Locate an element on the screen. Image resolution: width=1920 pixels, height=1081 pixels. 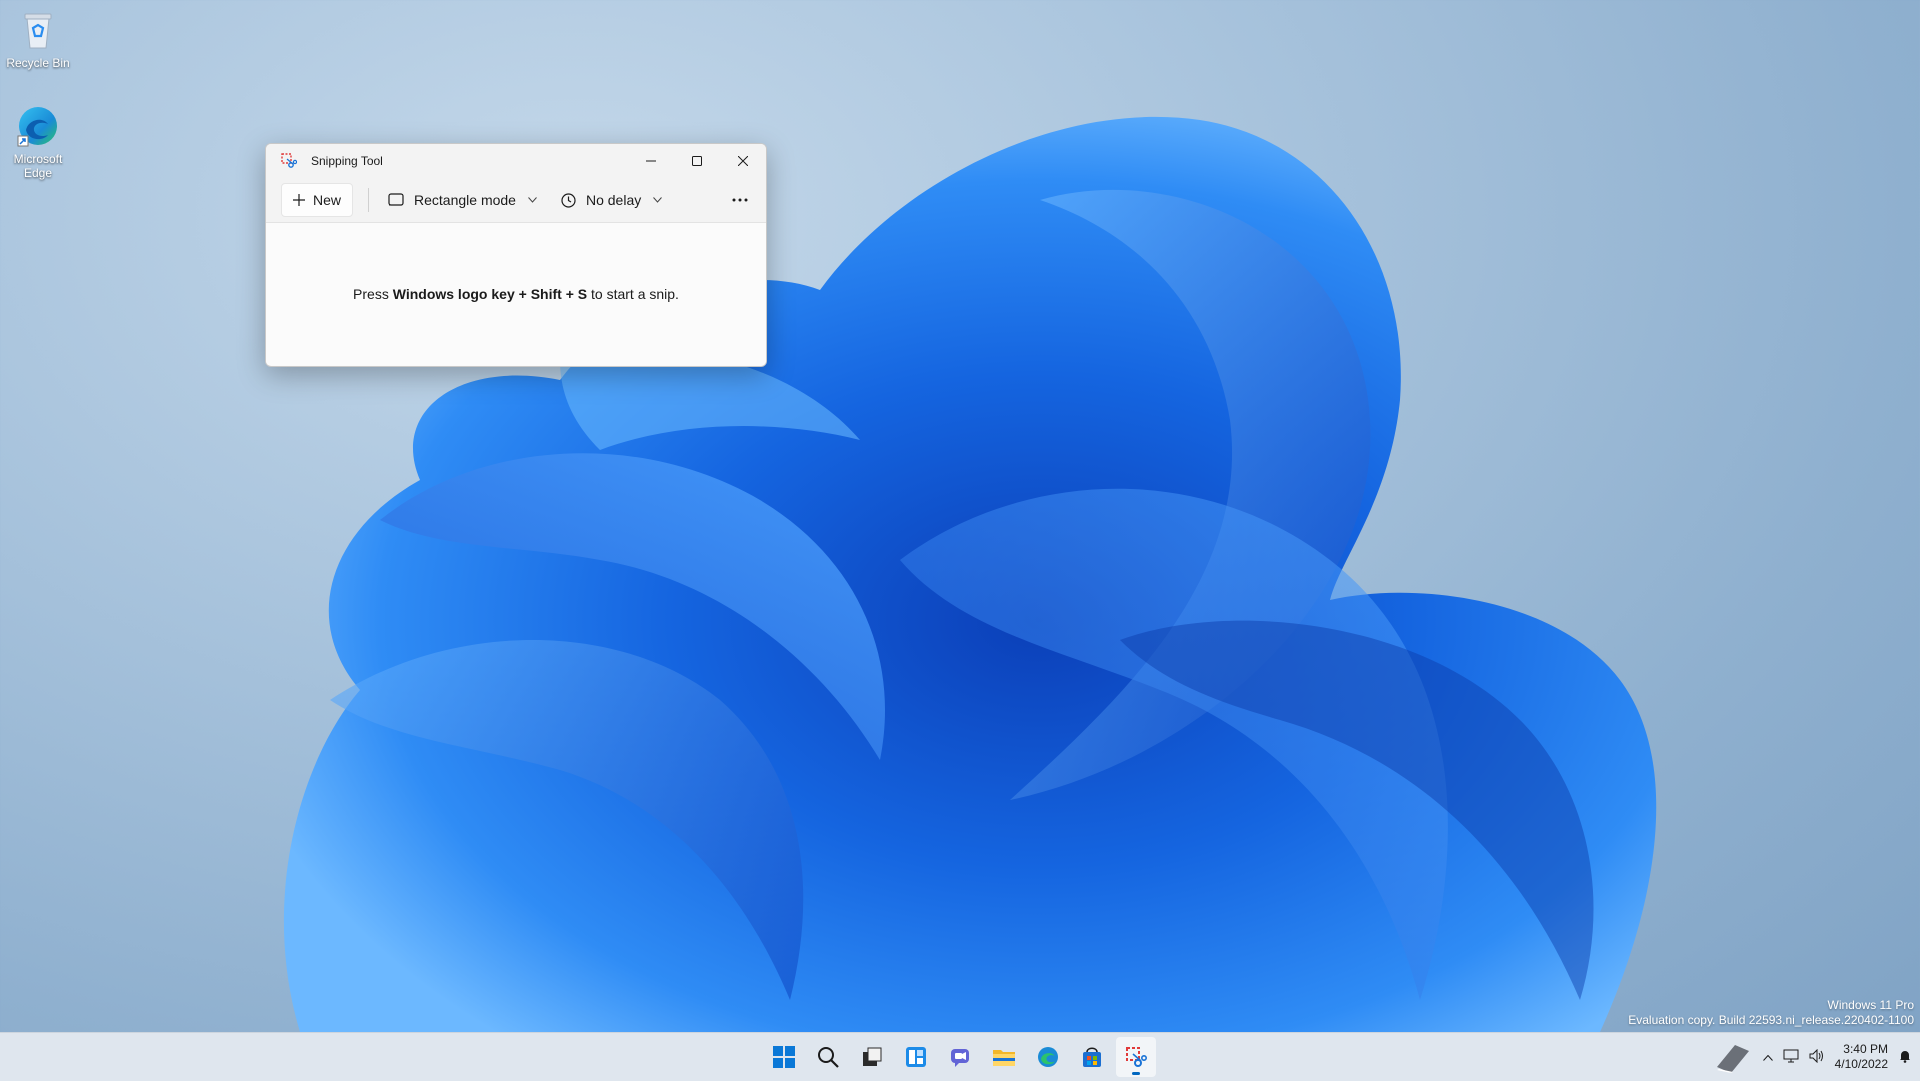
instruction-key-windows: Windows logo key is located at coordinates (453, 294).